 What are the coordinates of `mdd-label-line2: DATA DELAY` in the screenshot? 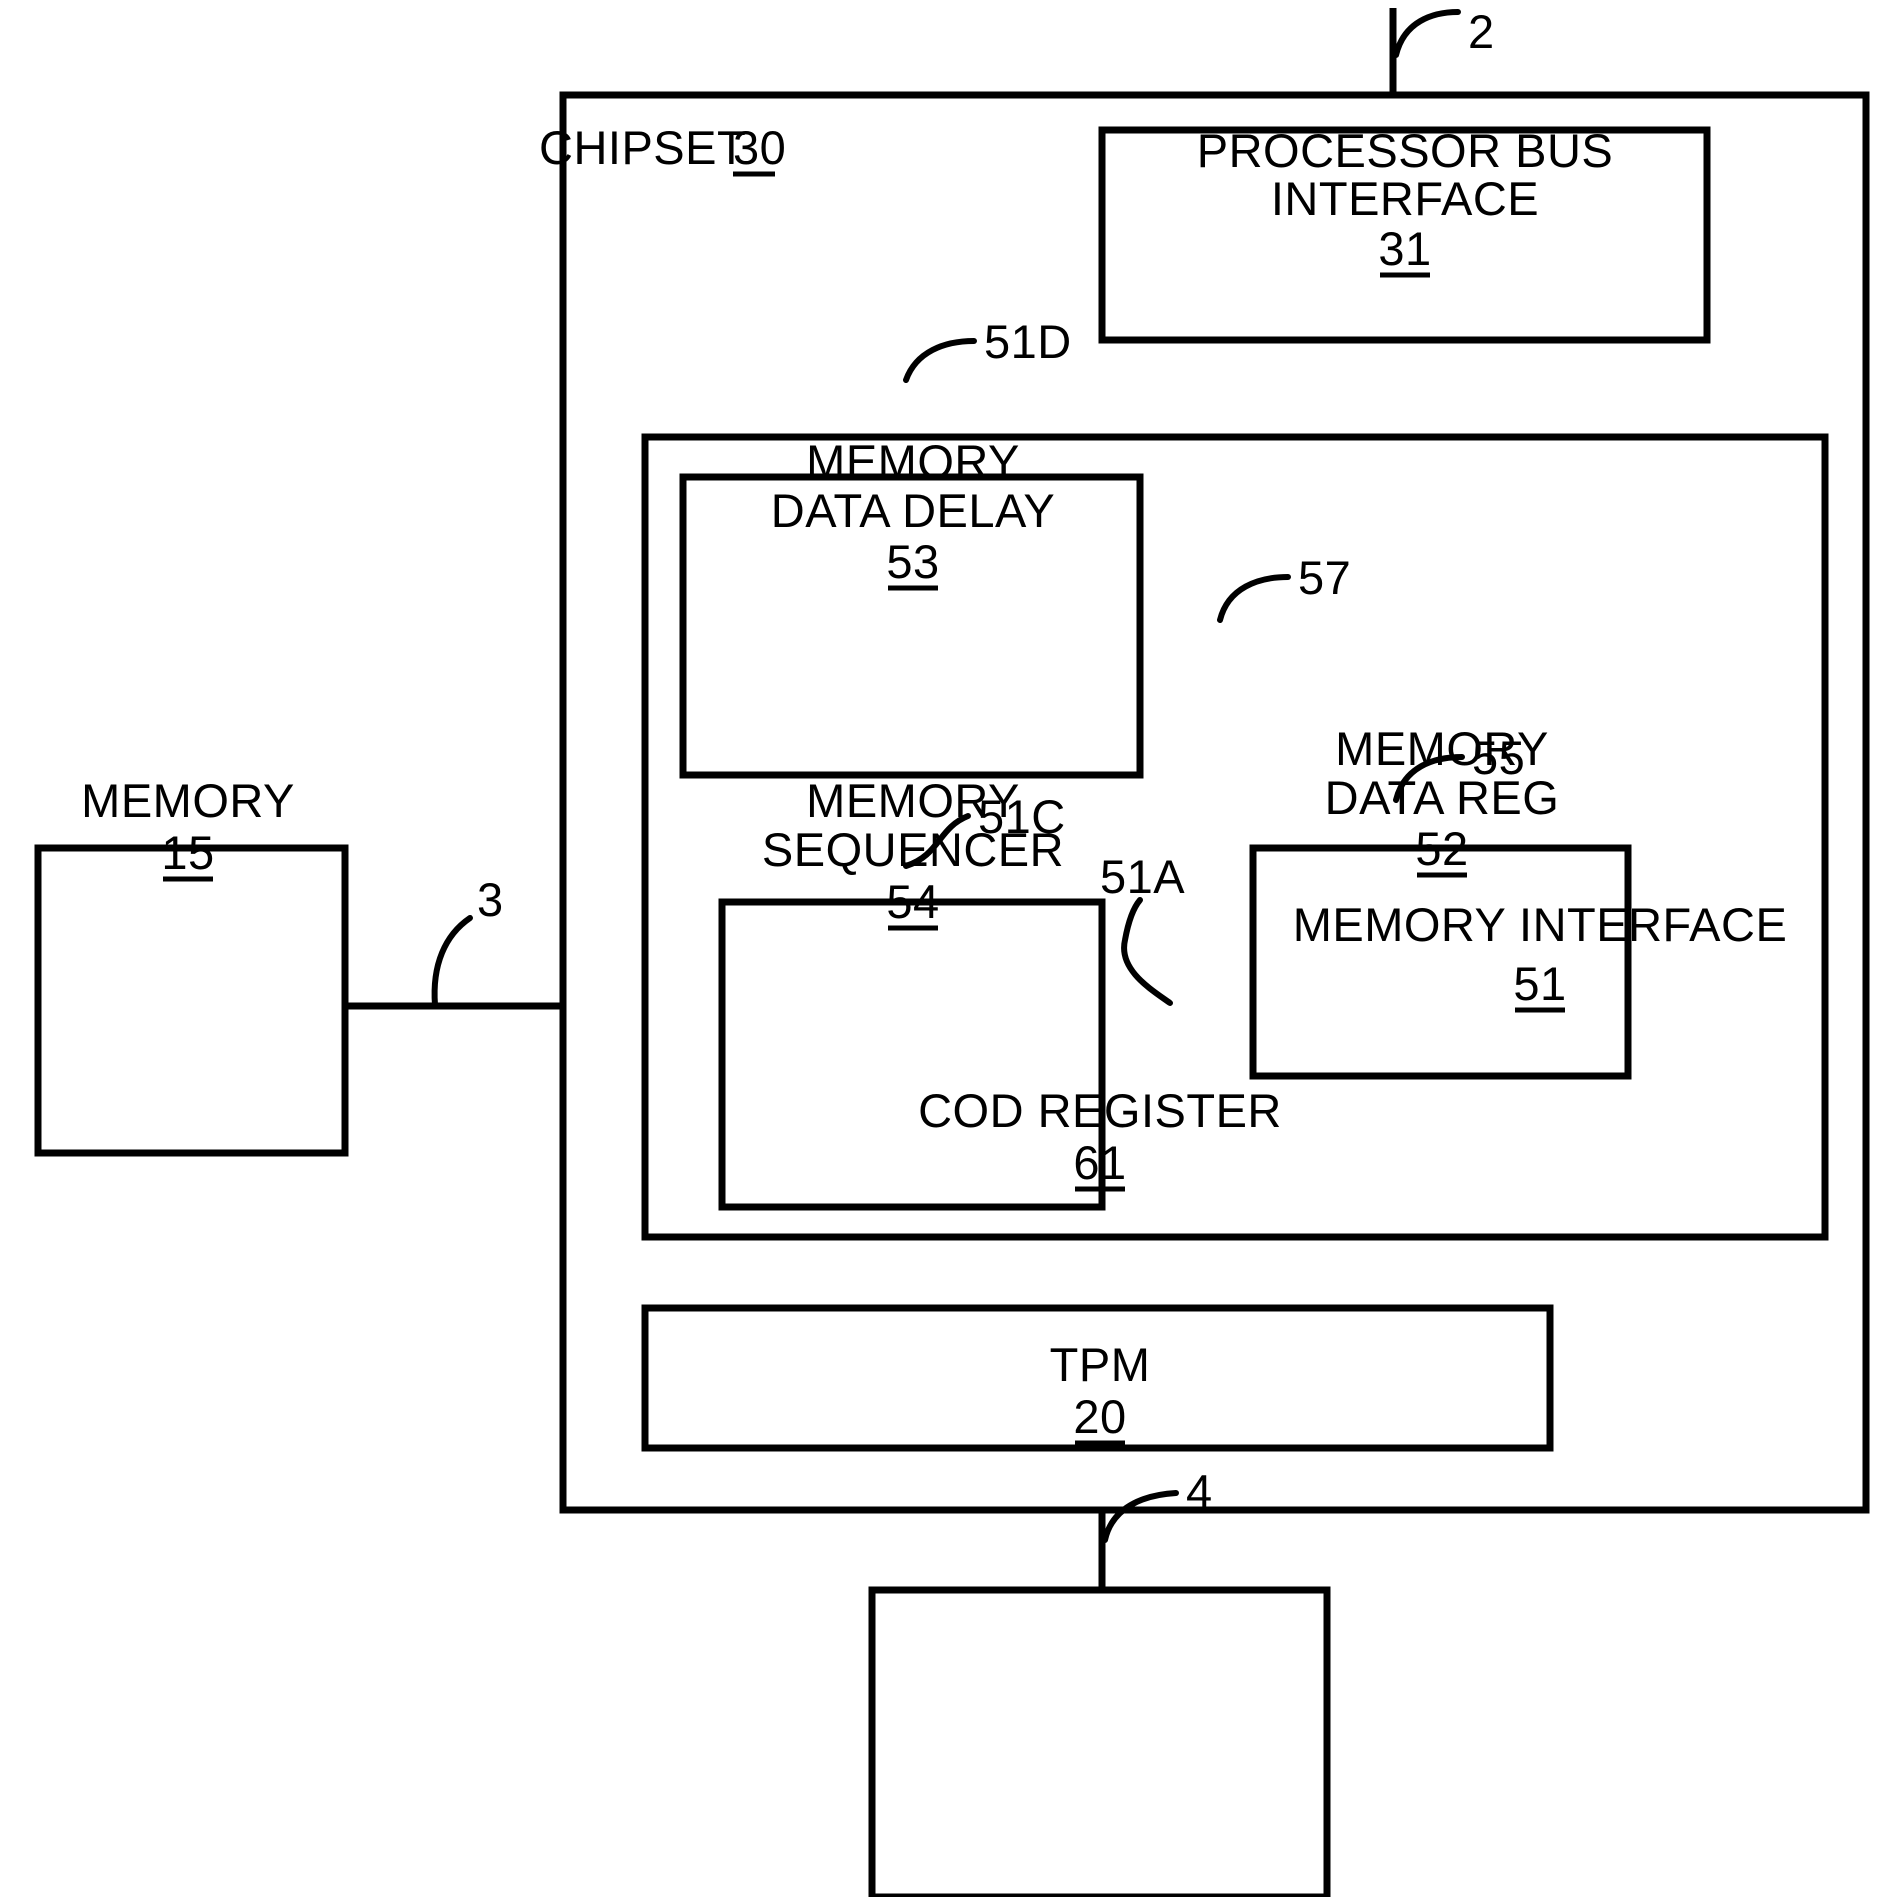 It's located at (913, 510).